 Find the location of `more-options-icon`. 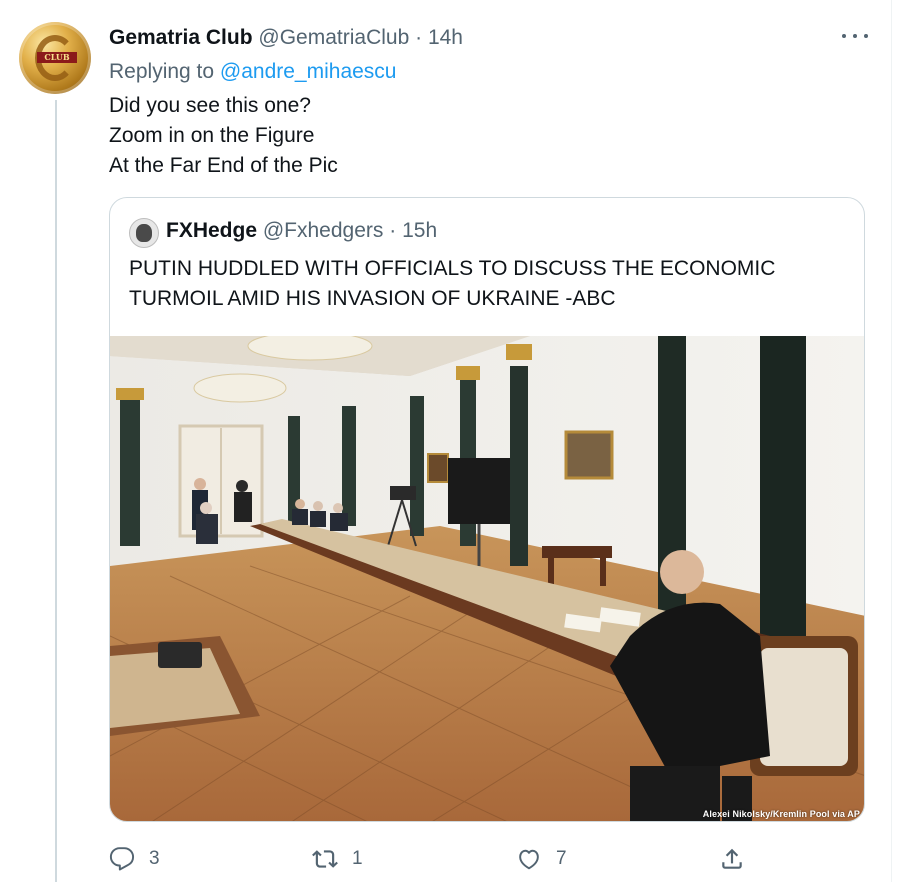

more-options-icon is located at coordinates (855, 36).